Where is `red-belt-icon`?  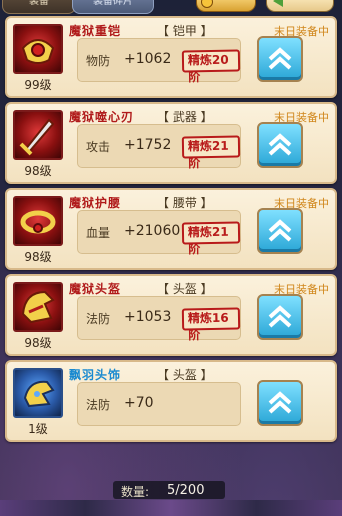
red-belt-icon is located at coordinates (38, 221).